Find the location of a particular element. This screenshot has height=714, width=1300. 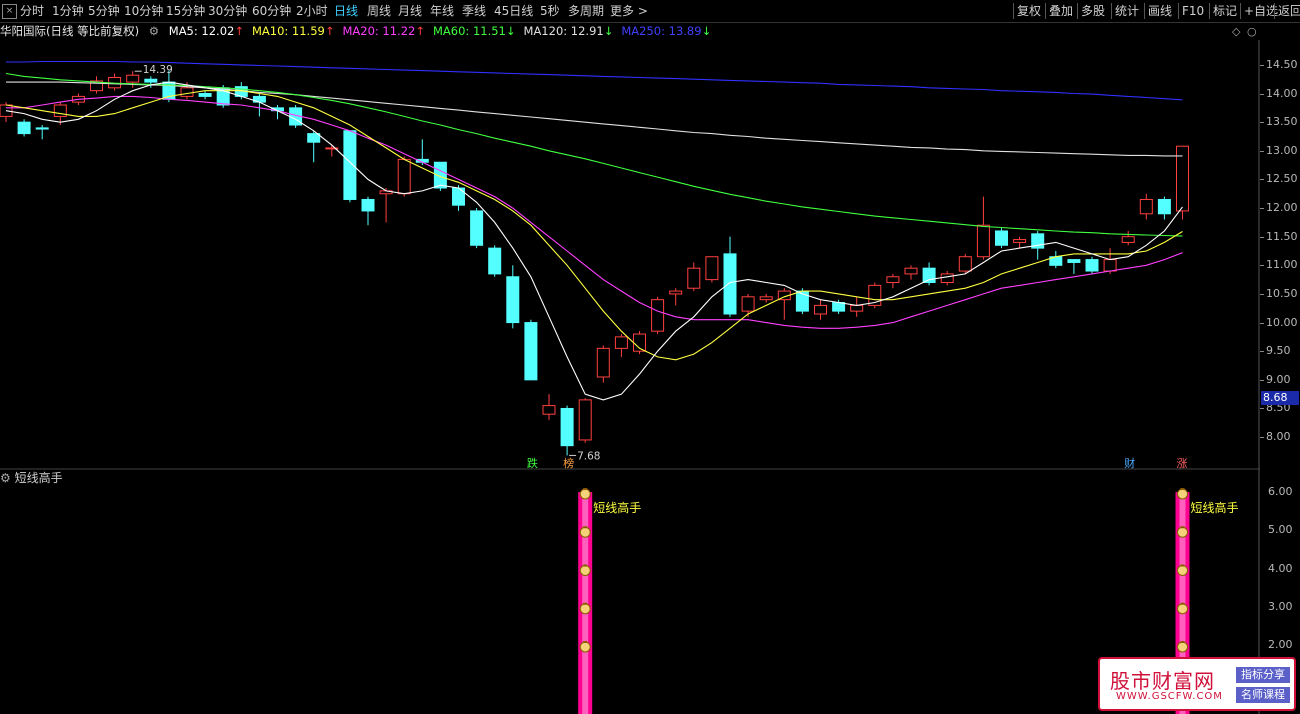

tab-15: 多周期 is located at coordinates (586, 11).